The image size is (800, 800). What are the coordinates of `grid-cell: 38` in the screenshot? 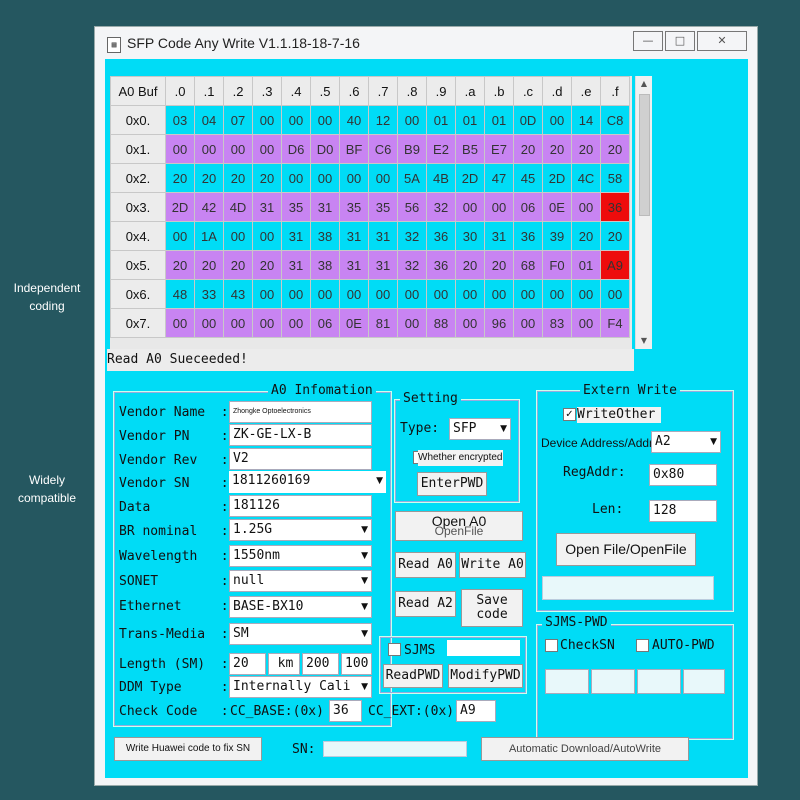 It's located at (325, 265).